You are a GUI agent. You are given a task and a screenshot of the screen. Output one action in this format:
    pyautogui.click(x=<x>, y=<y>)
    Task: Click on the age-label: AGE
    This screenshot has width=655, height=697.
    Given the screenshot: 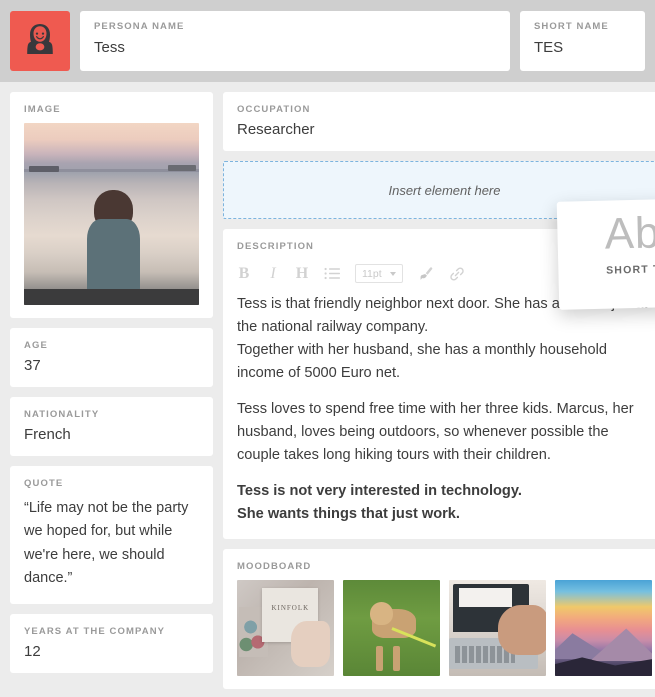 What is the action you would take?
    pyautogui.click(x=36, y=345)
    